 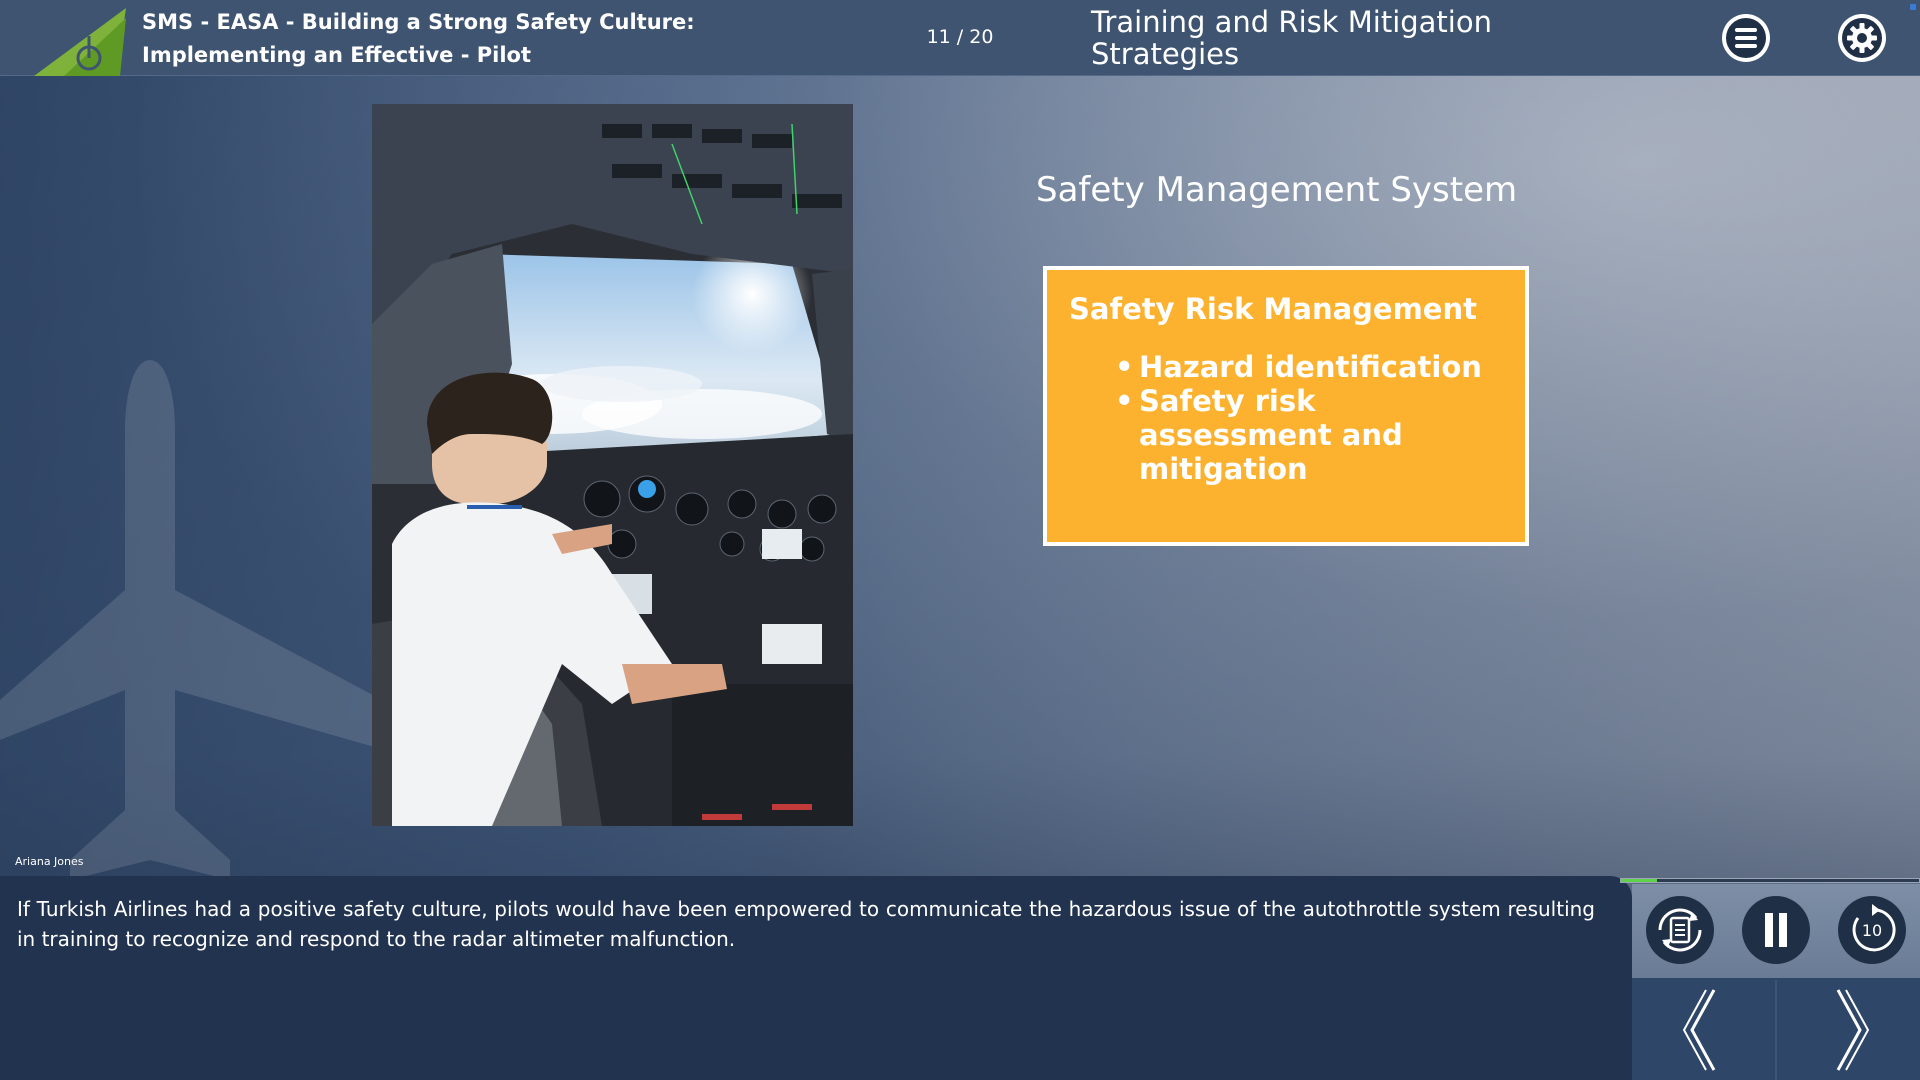 I want to click on pause-icon, so click(x=1776, y=930).